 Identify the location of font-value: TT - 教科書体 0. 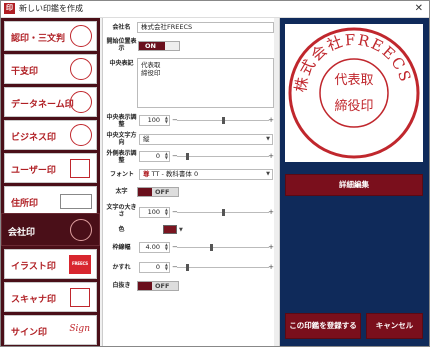
(175, 174).